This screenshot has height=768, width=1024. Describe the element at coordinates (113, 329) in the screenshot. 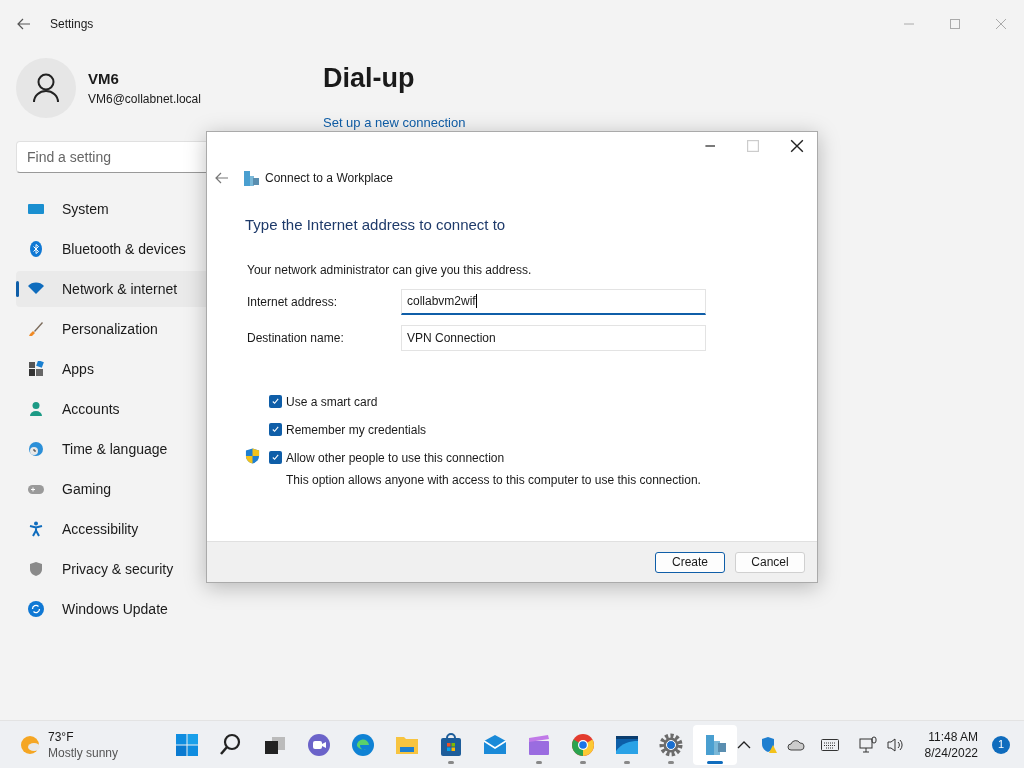

I see `sidebar-item: Personalization` at that location.